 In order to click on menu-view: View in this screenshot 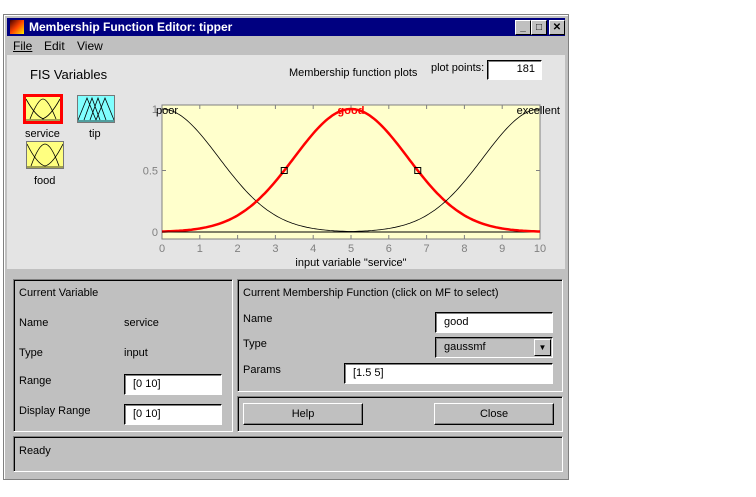, I will do `click(90, 46)`.